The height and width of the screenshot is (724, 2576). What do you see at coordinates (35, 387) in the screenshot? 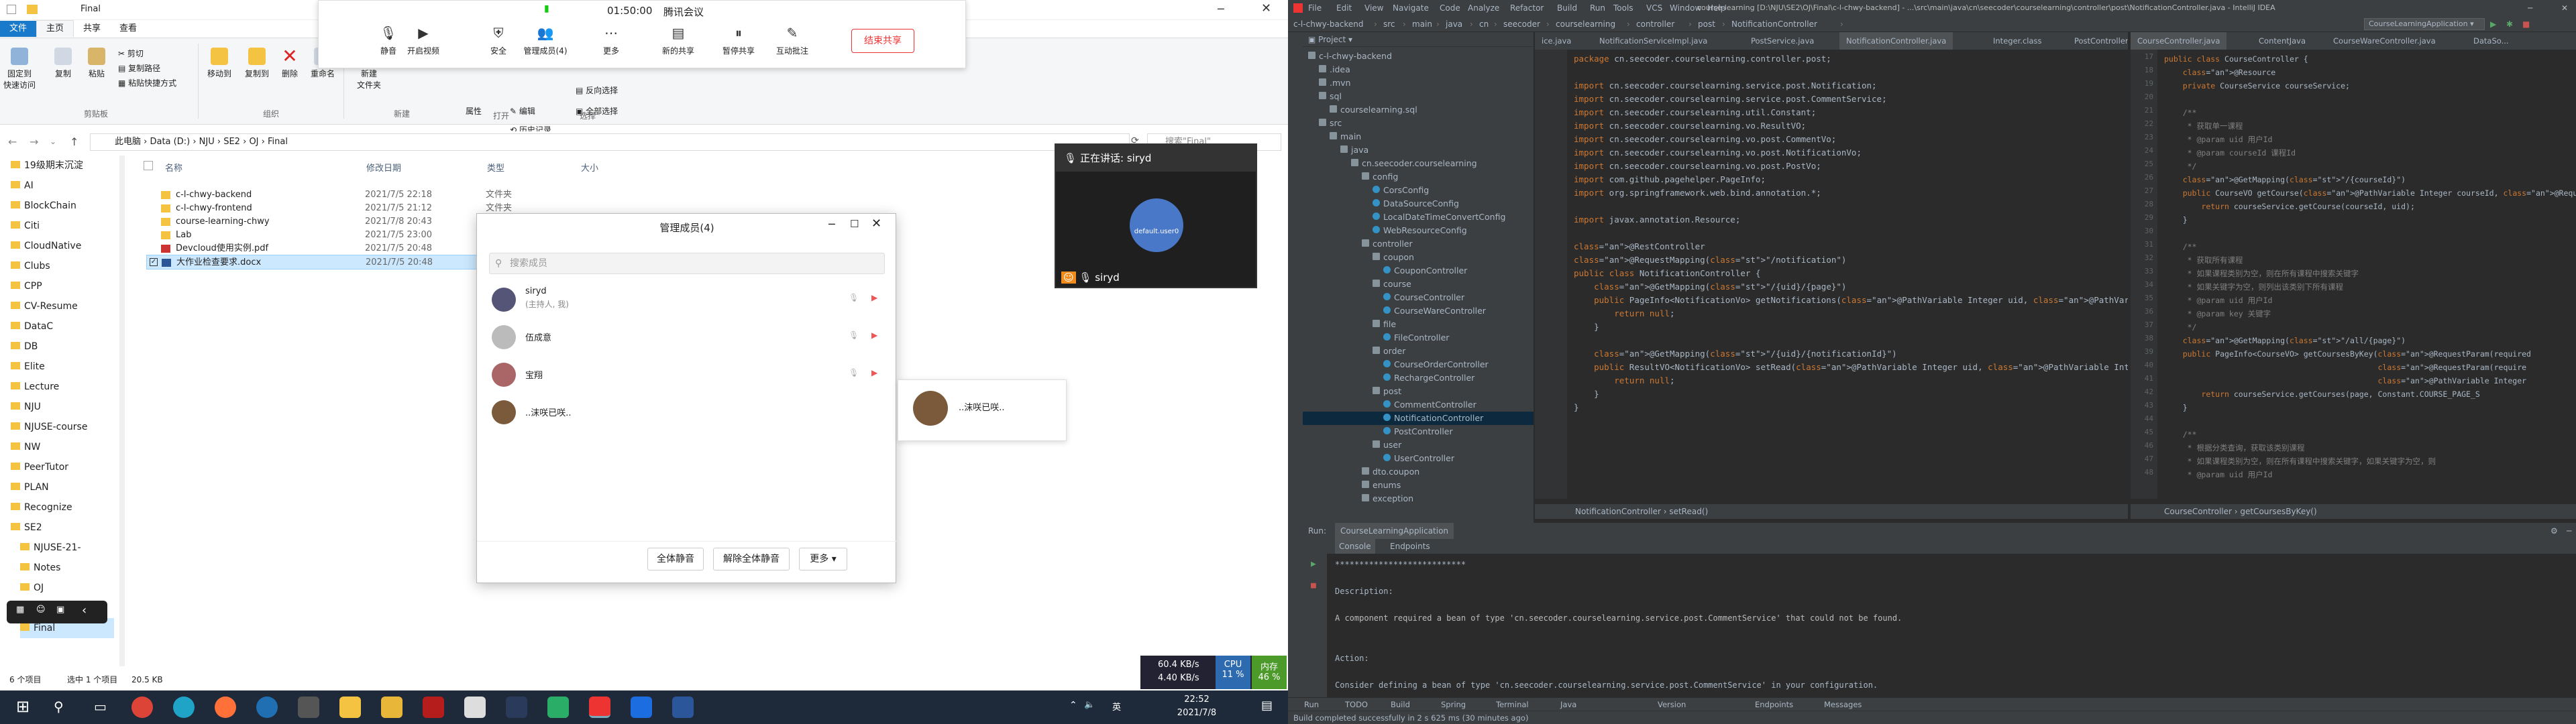
I see `nav-item: Lecture` at bounding box center [35, 387].